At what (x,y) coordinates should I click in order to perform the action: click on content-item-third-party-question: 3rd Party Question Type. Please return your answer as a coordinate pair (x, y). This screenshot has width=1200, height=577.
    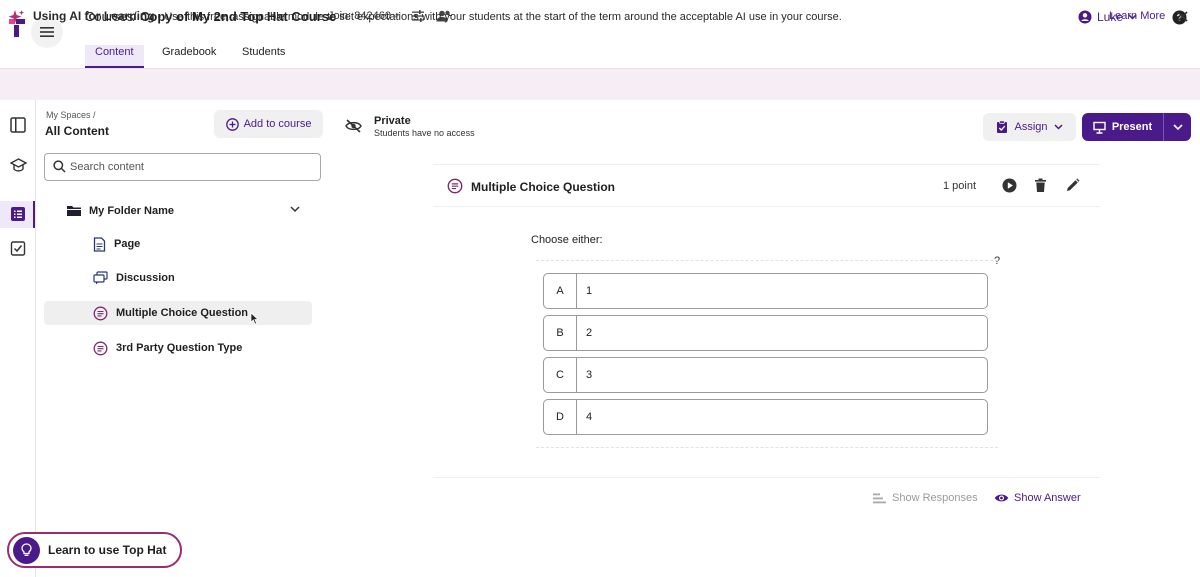
    Looking at the image, I should click on (178, 348).